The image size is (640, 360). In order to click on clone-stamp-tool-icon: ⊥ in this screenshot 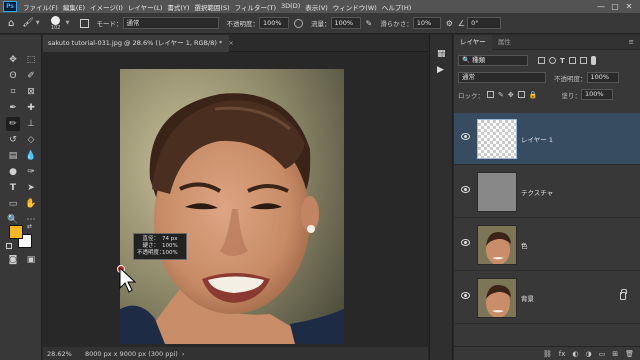, I will do `click(31, 124)`.